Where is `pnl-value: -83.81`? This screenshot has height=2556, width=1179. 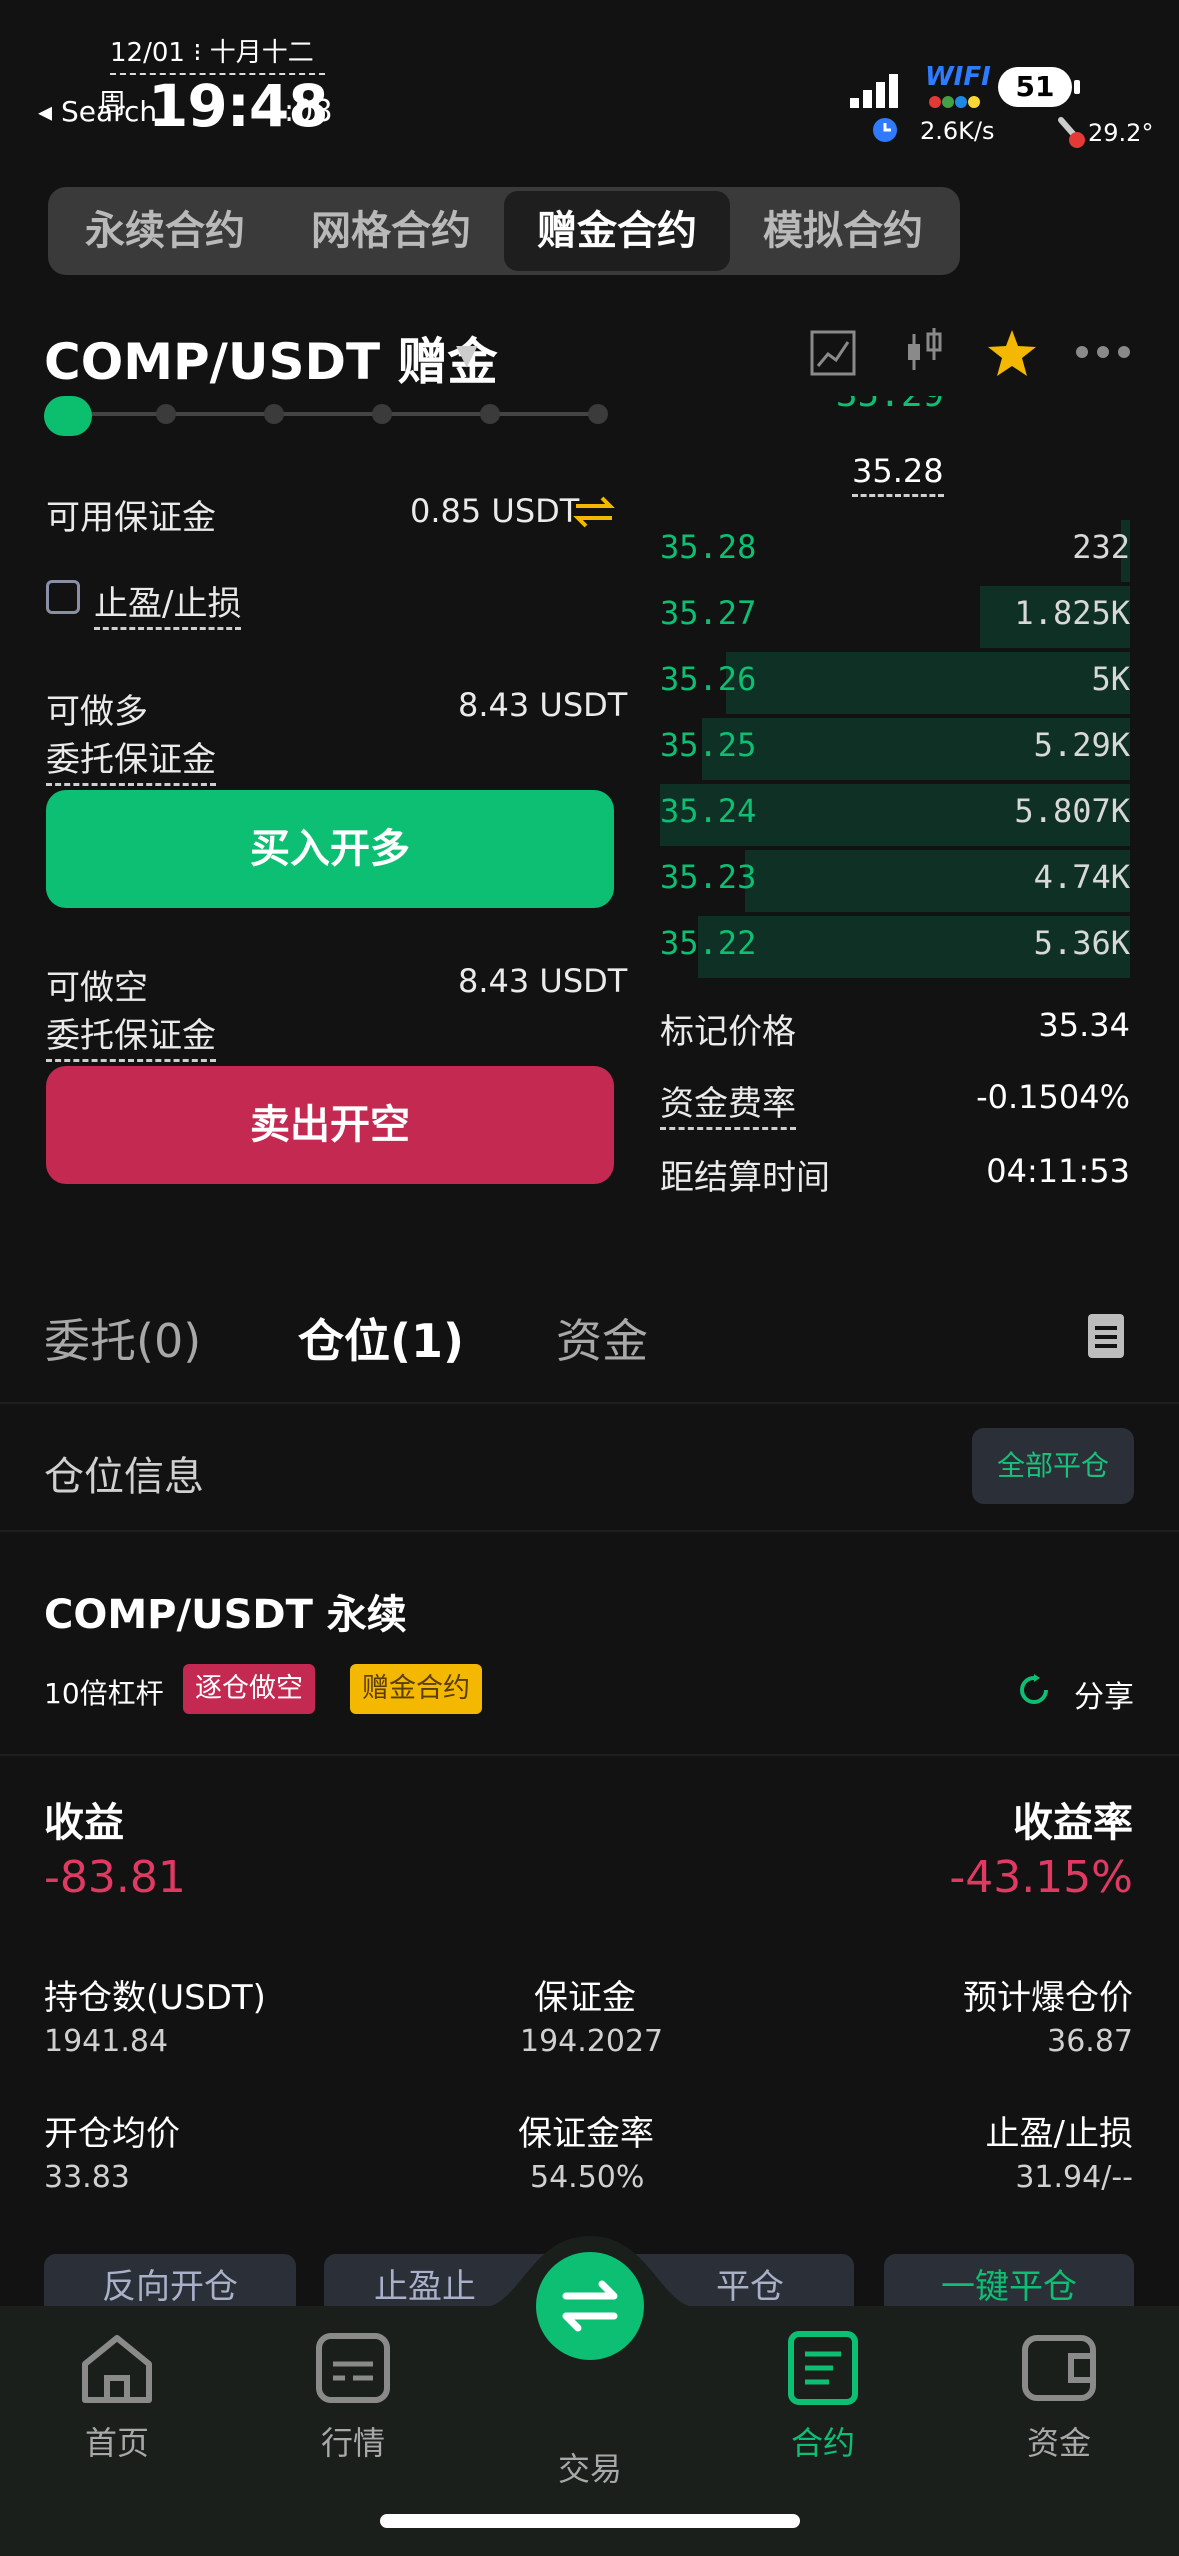 pnl-value: -83.81 is located at coordinates (115, 1877).